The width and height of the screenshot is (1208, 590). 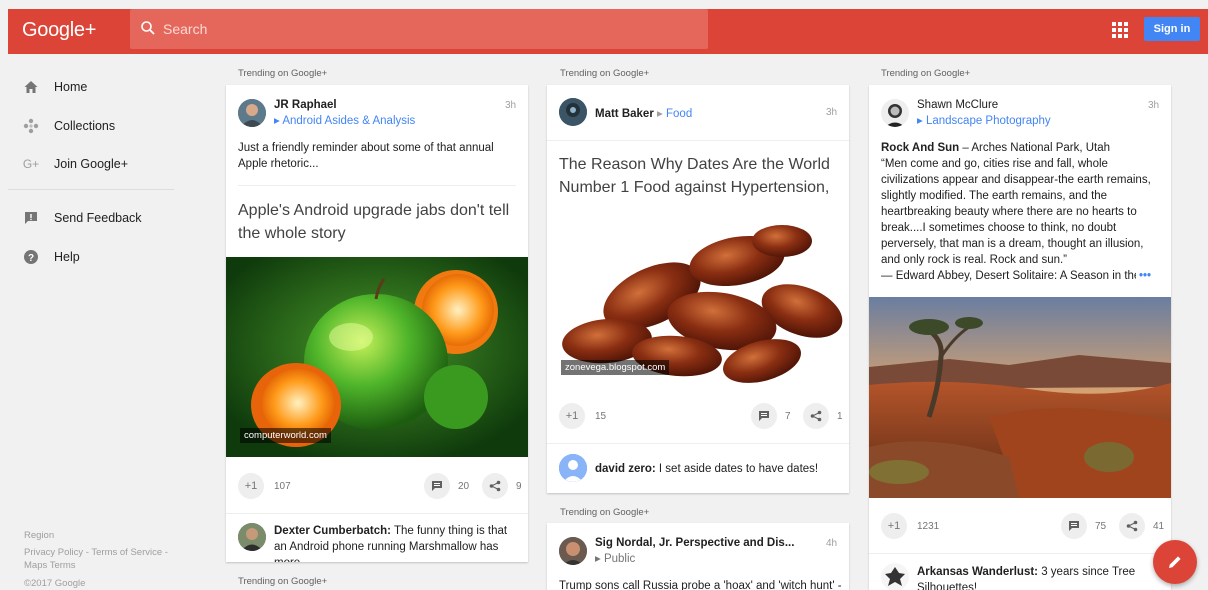 What do you see at coordinates (1120, 30) in the screenshot?
I see `apps-grid-icon` at bounding box center [1120, 30].